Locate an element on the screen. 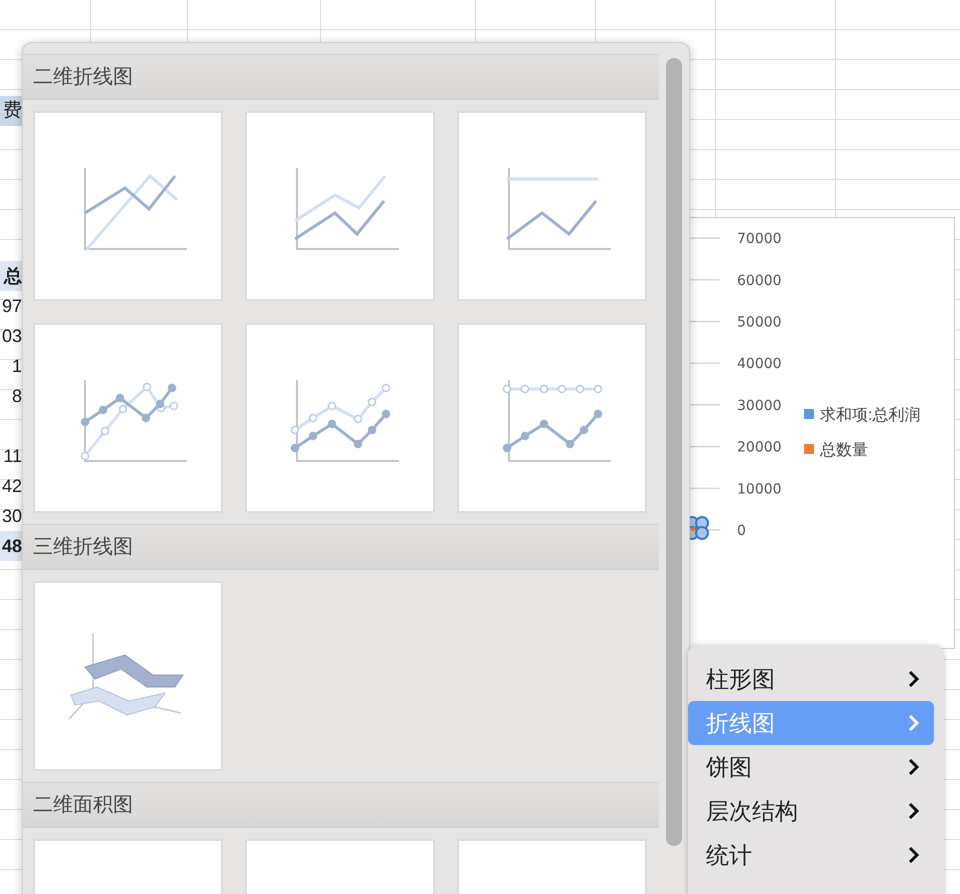 The width and height of the screenshot is (960, 894). axis-tick-label: 30000 is located at coordinates (759, 406).